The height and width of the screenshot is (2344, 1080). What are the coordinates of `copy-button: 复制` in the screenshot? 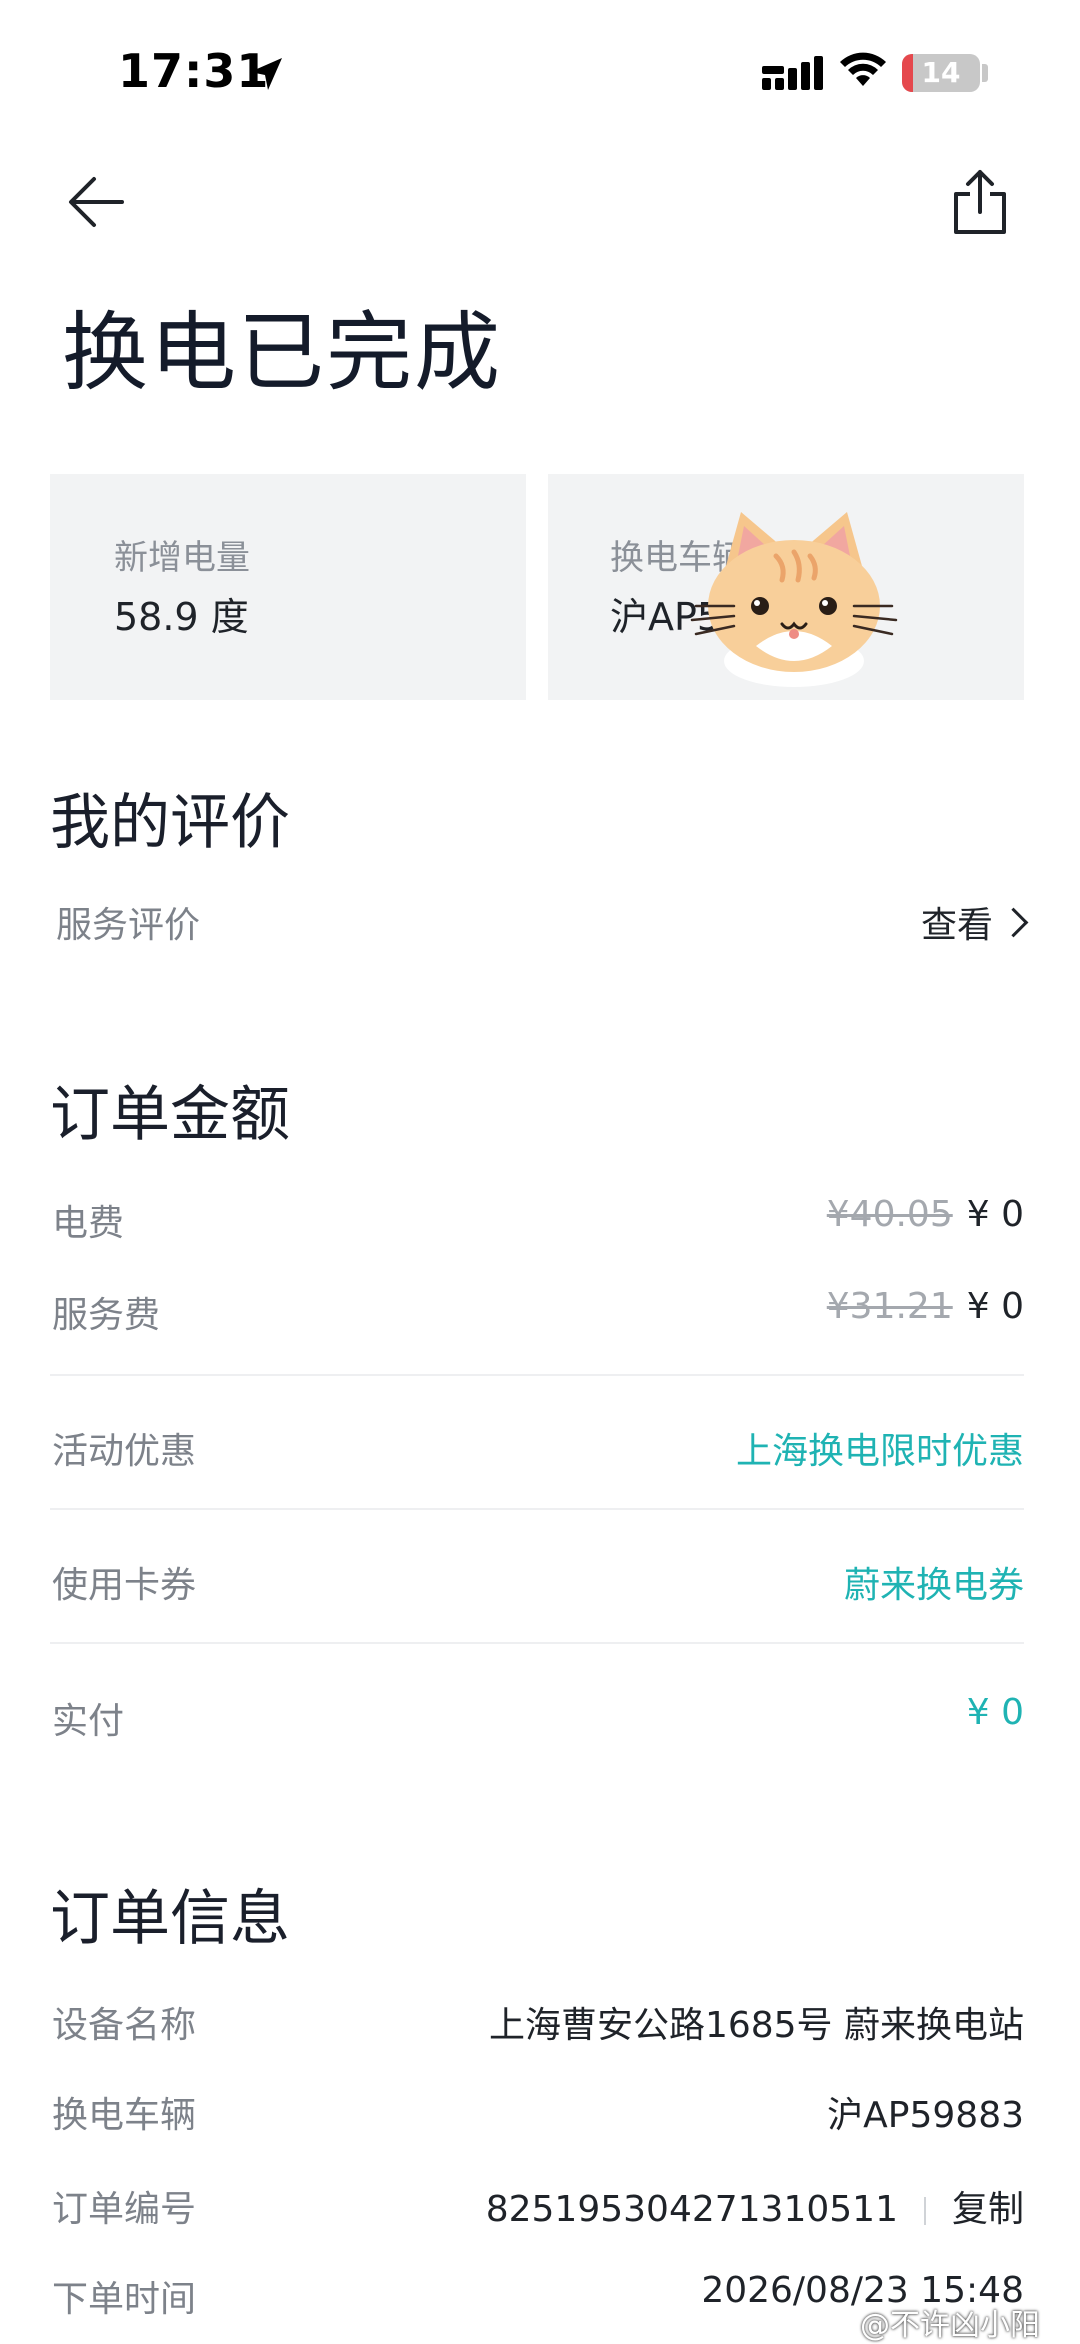 It's located at (988, 2209).